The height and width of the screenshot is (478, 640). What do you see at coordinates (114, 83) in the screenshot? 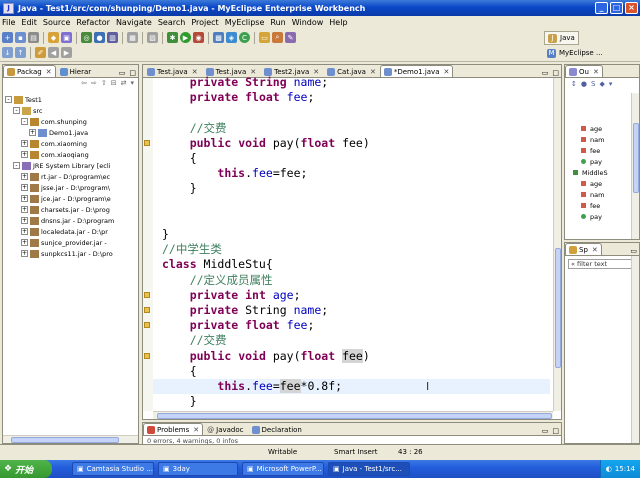
I see `collapse-all-icon: ⊟` at bounding box center [114, 83].